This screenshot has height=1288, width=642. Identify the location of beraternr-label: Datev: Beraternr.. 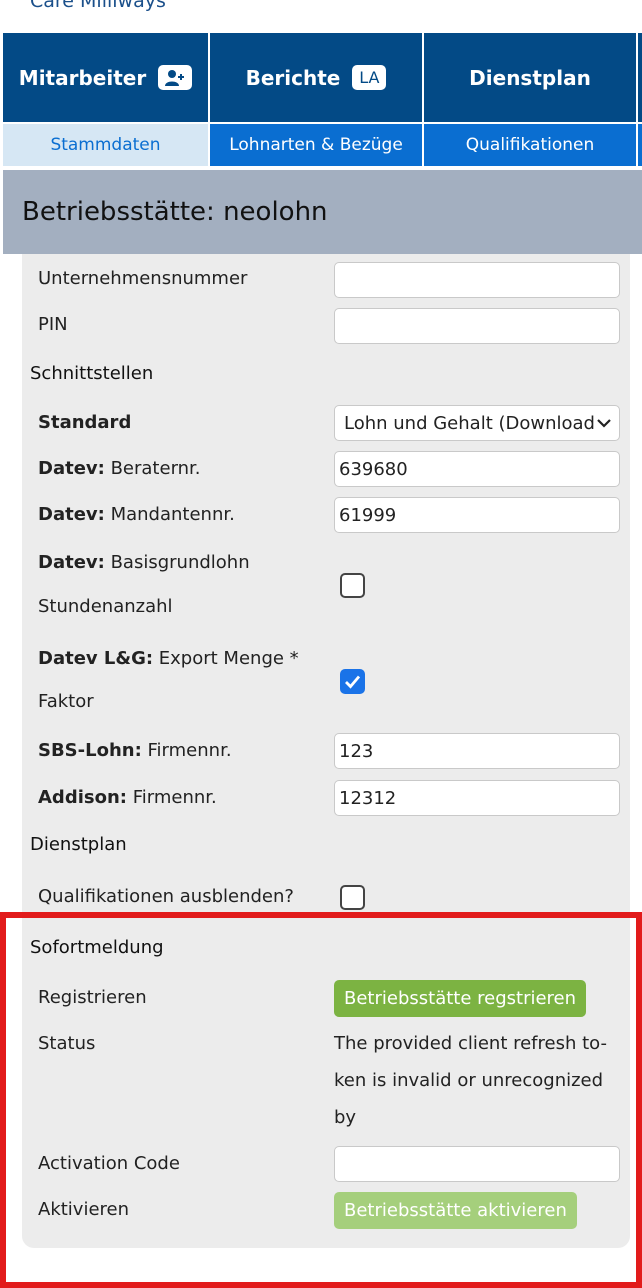
(119, 468).